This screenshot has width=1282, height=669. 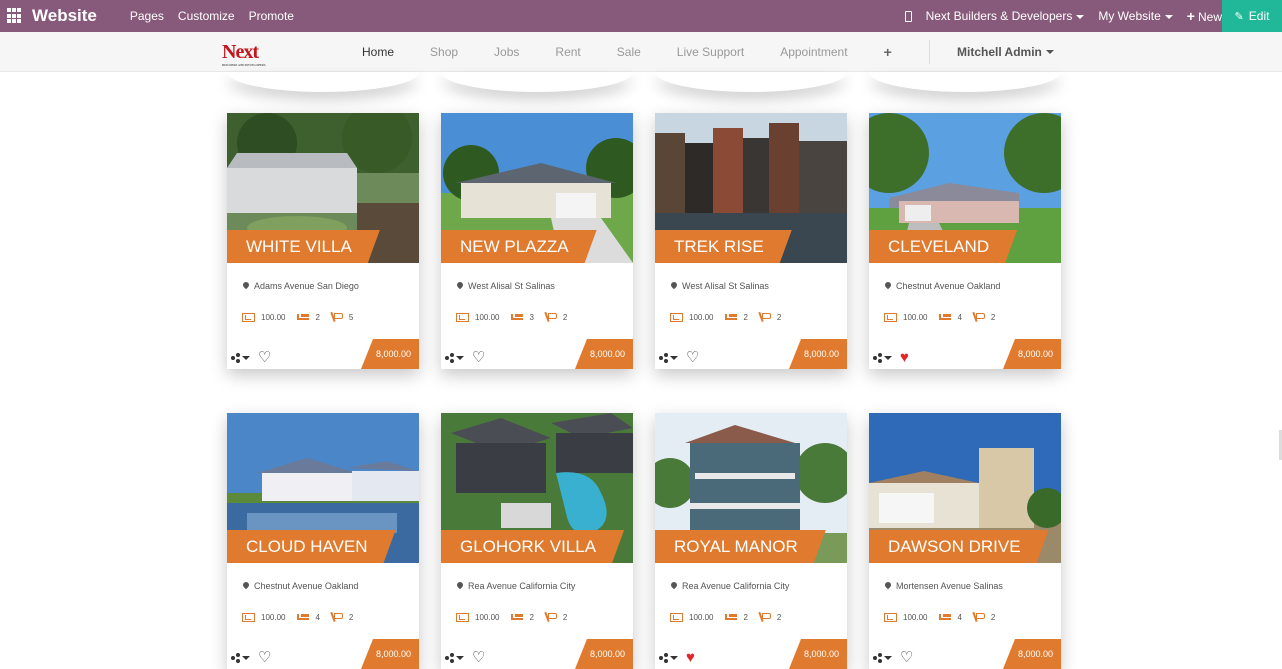 What do you see at coordinates (1252, 16) in the screenshot?
I see `edit-button: ✎ Edit` at bounding box center [1252, 16].